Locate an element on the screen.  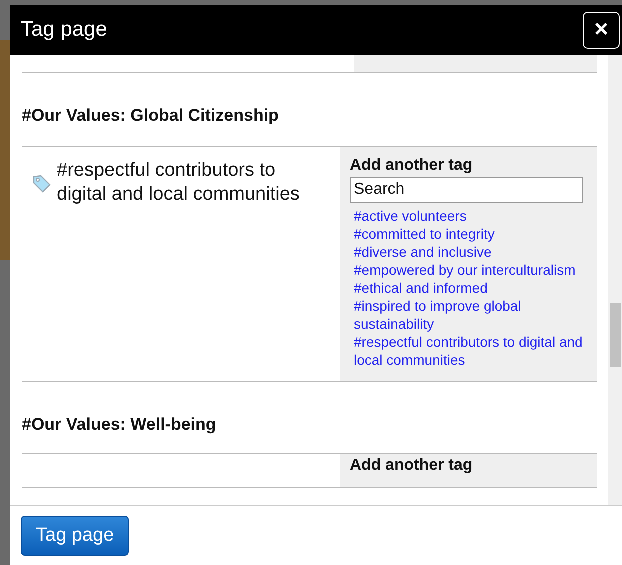
tag-suggestion-link: #committed to integrity is located at coordinates (471, 234).